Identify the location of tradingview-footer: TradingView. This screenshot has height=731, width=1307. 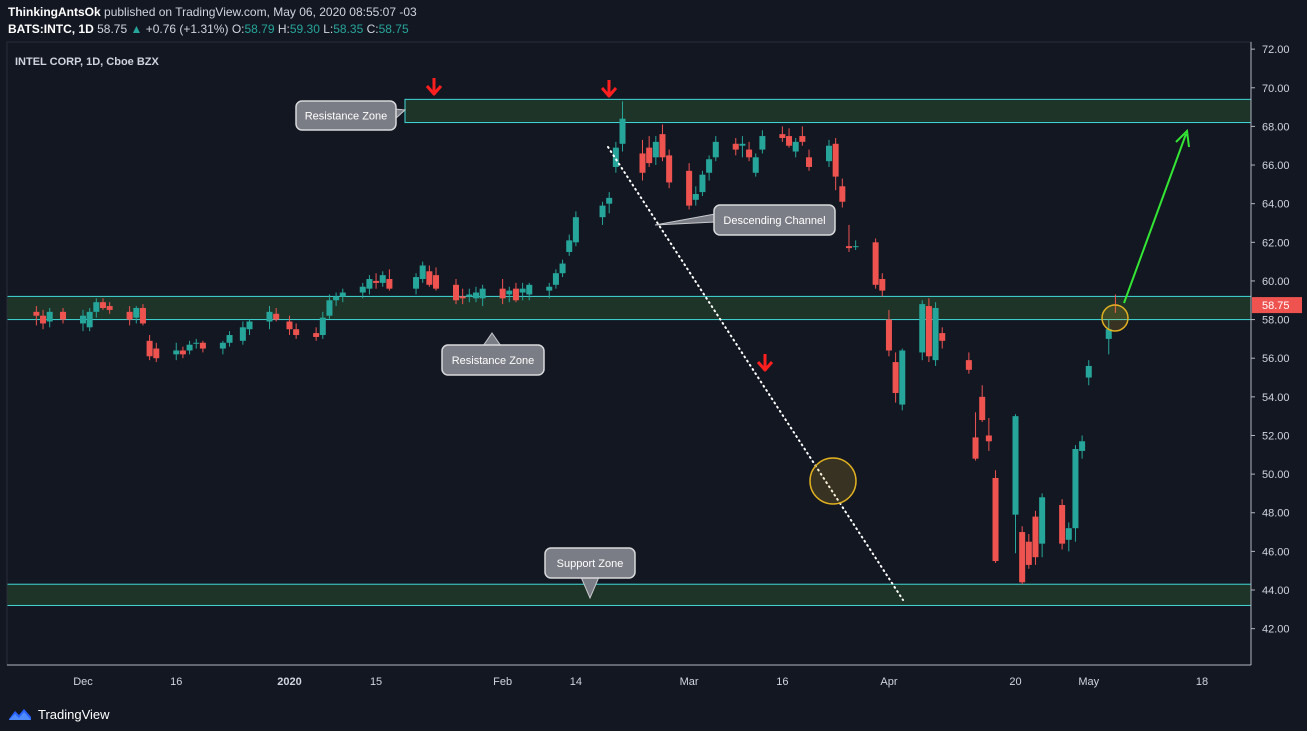
(59, 714).